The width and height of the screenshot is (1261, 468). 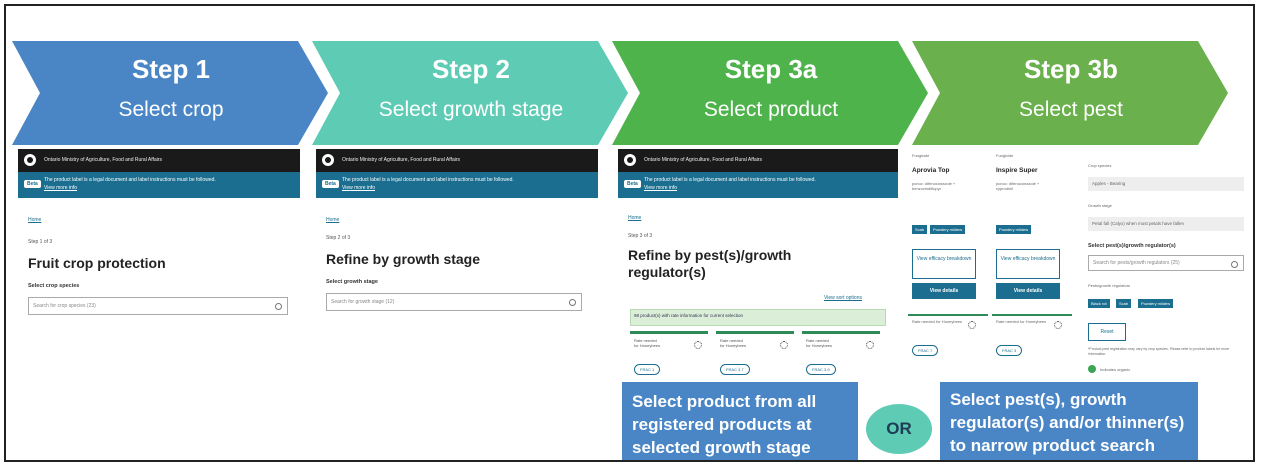 What do you see at coordinates (1124, 303) in the screenshot?
I see `selected-pest-tag: Scab` at bounding box center [1124, 303].